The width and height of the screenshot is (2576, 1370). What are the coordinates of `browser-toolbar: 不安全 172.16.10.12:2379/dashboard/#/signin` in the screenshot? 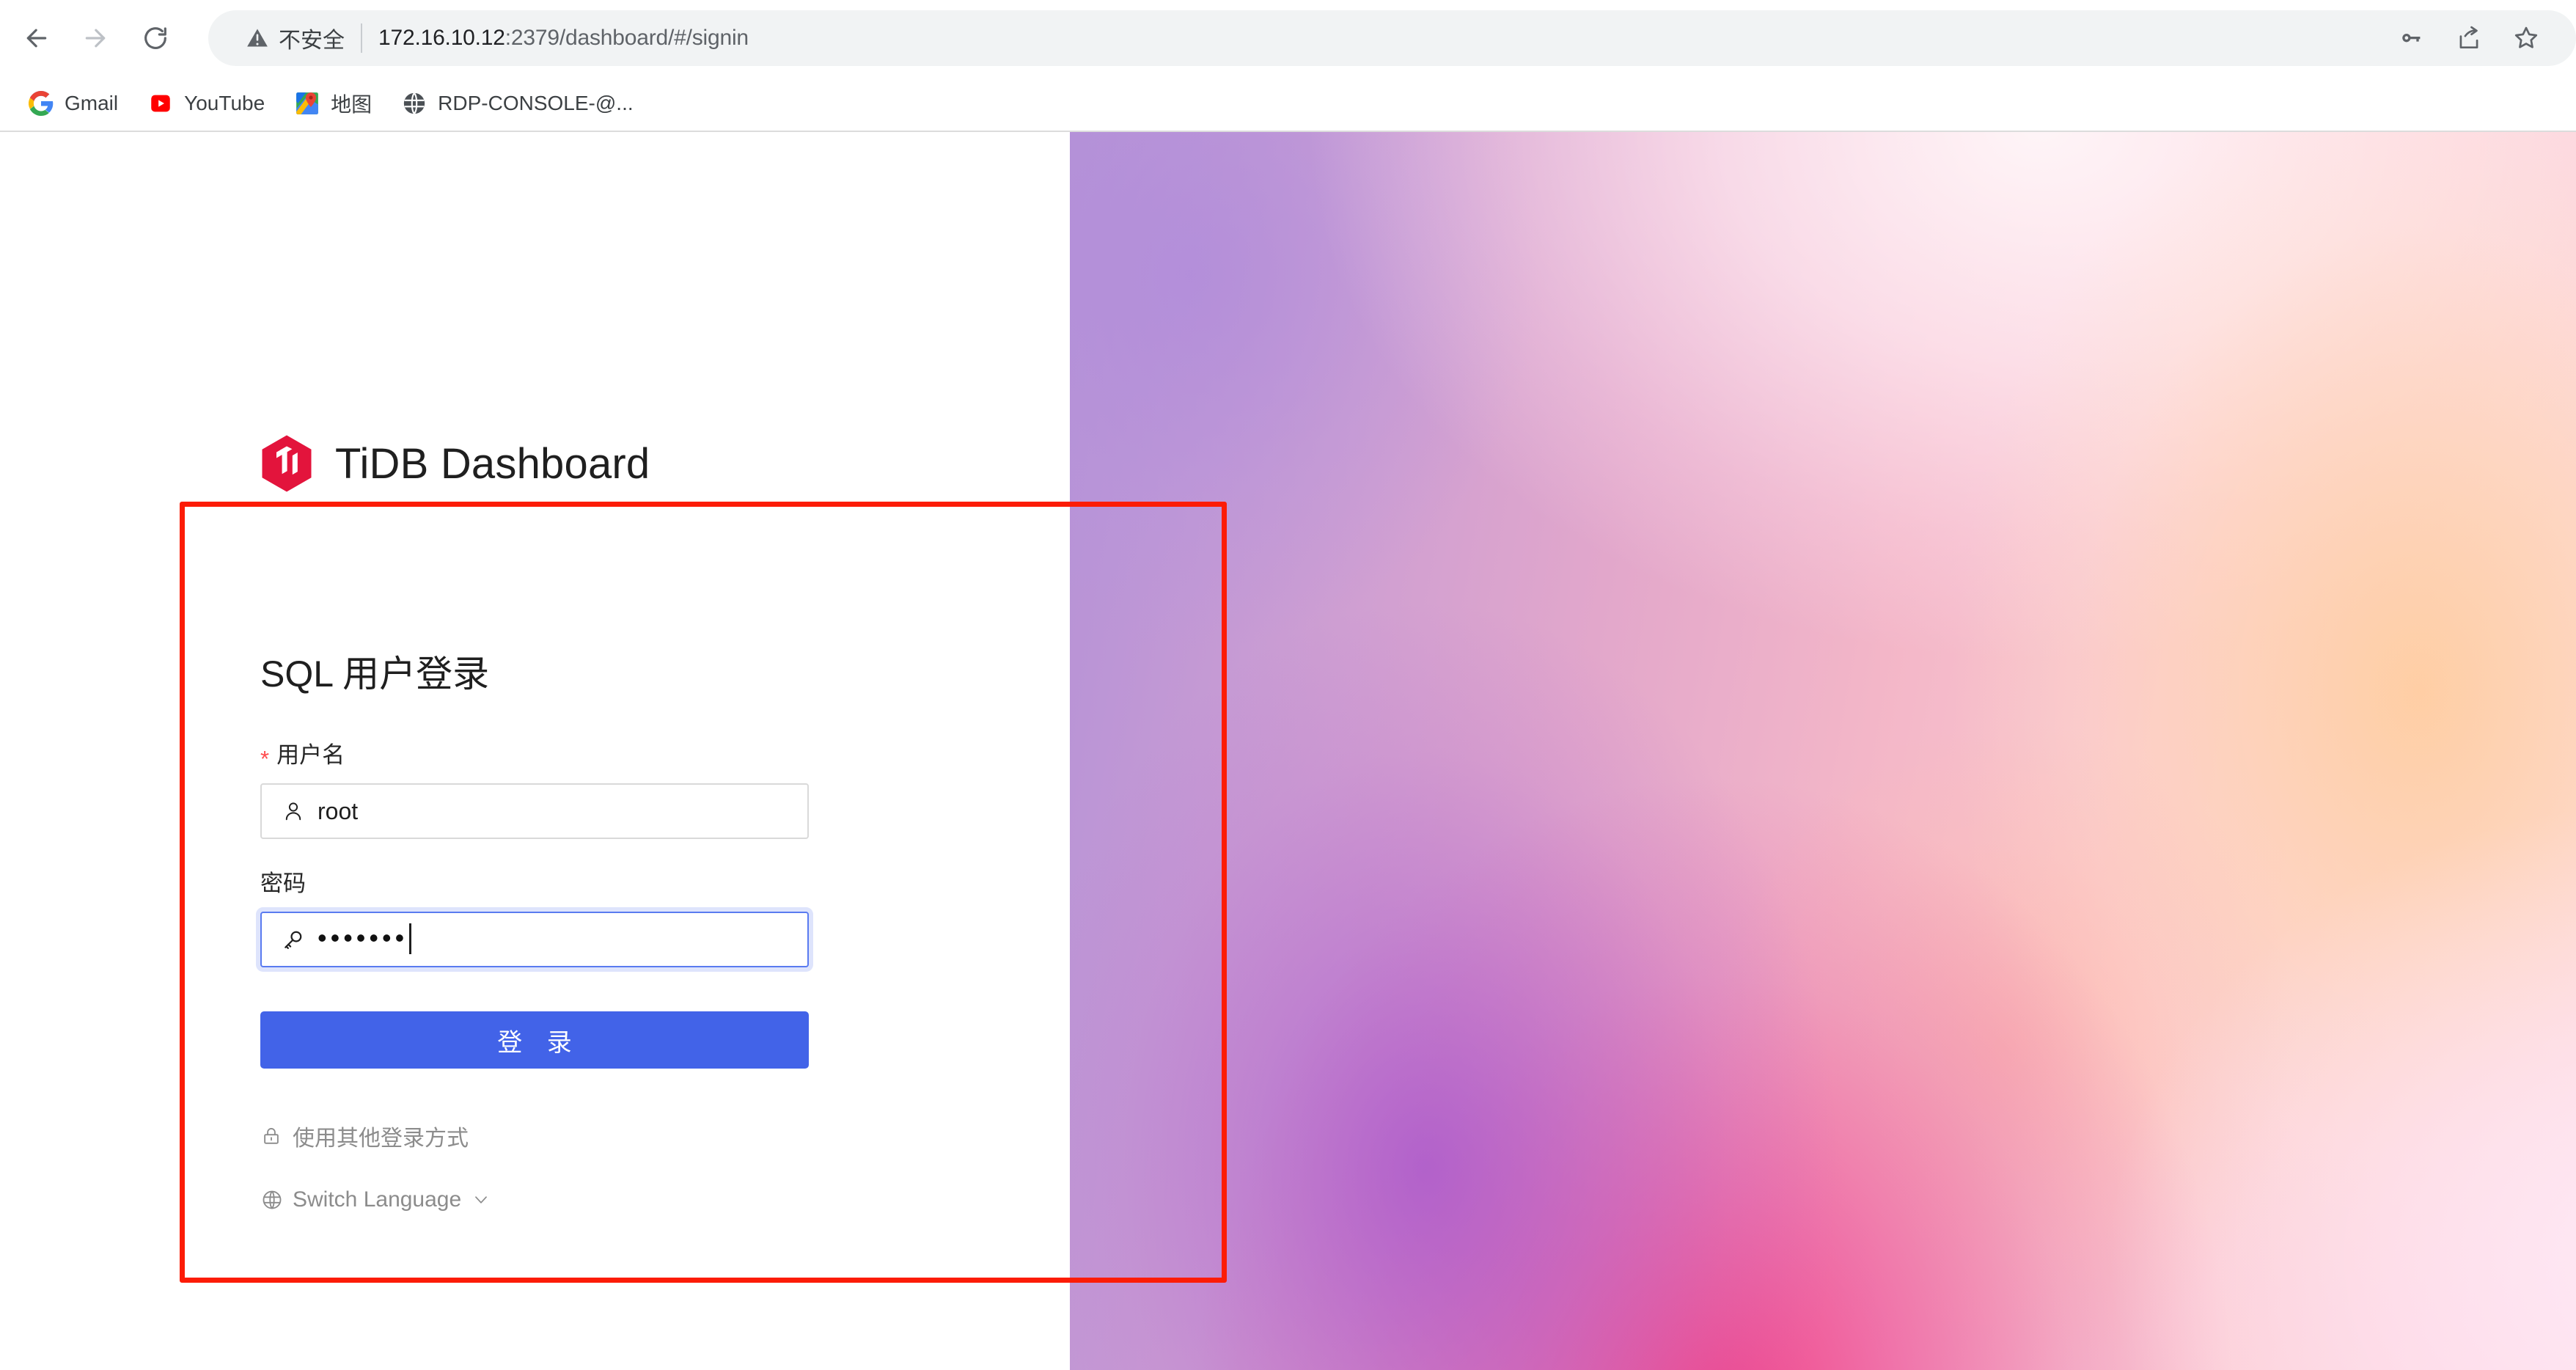 It's located at (1288, 38).